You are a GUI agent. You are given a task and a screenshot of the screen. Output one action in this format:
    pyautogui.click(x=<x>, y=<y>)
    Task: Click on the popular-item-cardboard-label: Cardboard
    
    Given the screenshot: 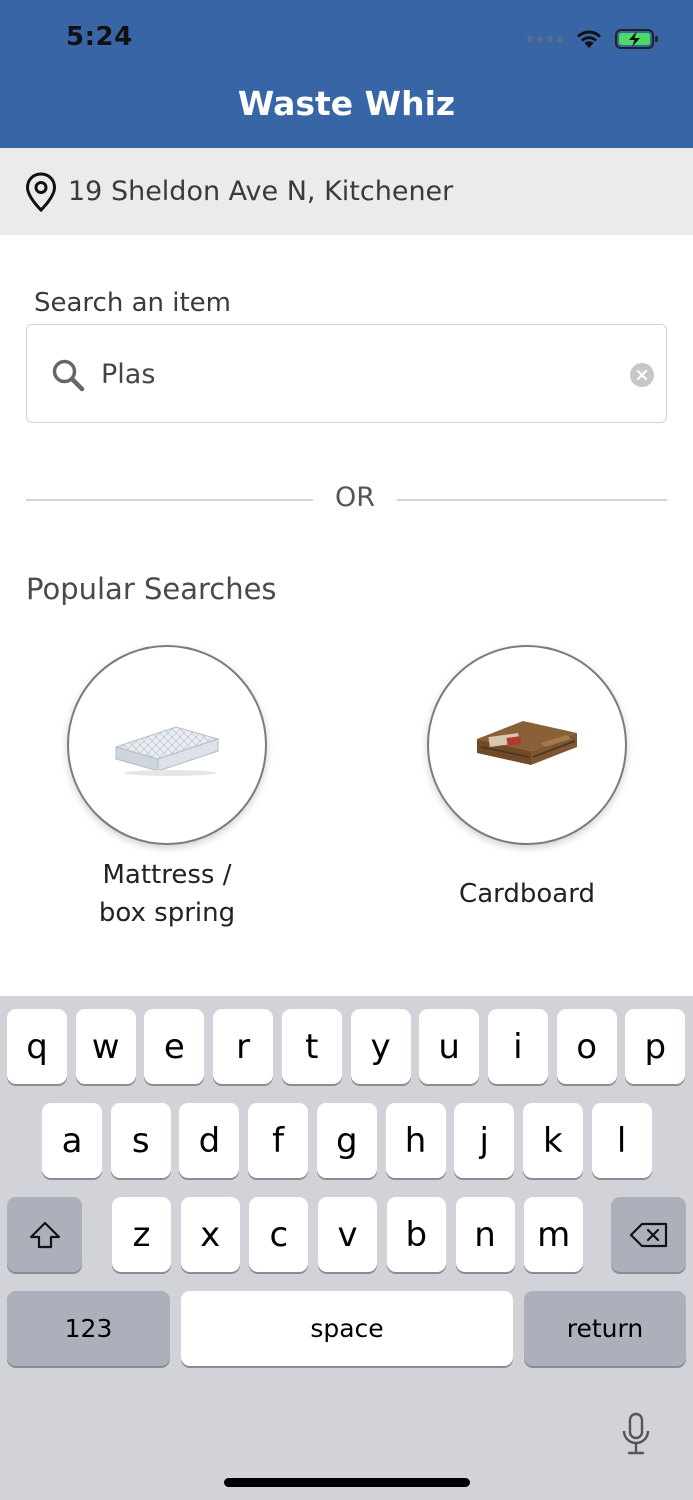 What is the action you would take?
    pyautogui.click(x=527, y=894)
    